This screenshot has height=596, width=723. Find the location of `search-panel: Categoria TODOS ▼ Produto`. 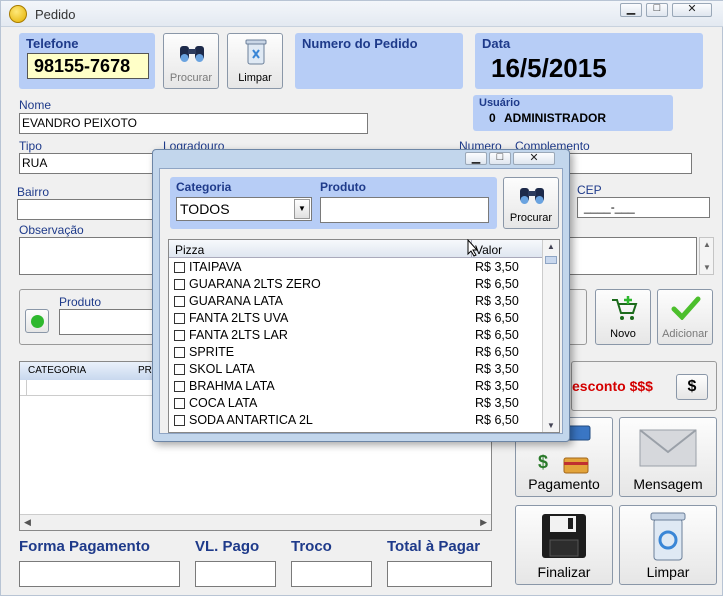

search-panel: Categoria TODOS ▼ Produto is located at coordinates (333, 203).